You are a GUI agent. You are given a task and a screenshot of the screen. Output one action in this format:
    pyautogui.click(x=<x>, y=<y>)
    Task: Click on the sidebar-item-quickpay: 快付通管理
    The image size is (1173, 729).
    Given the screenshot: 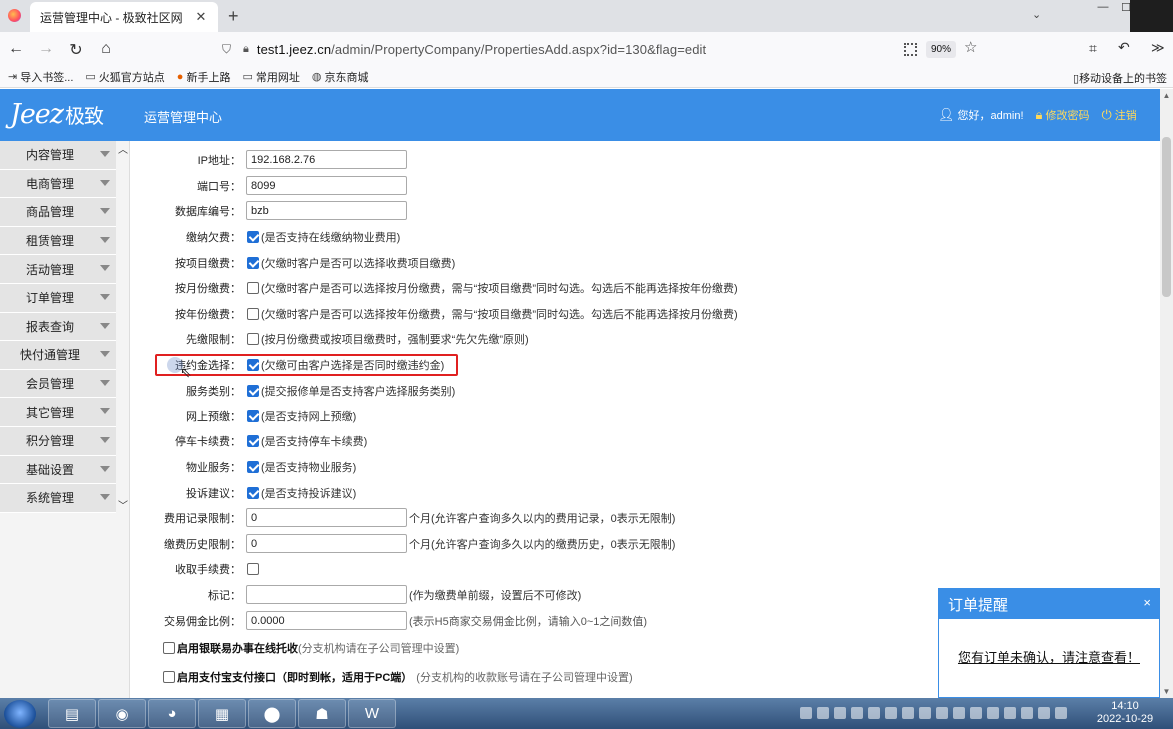 What is the action you would take?
    pyautogui.click(x=58, y=355)
    